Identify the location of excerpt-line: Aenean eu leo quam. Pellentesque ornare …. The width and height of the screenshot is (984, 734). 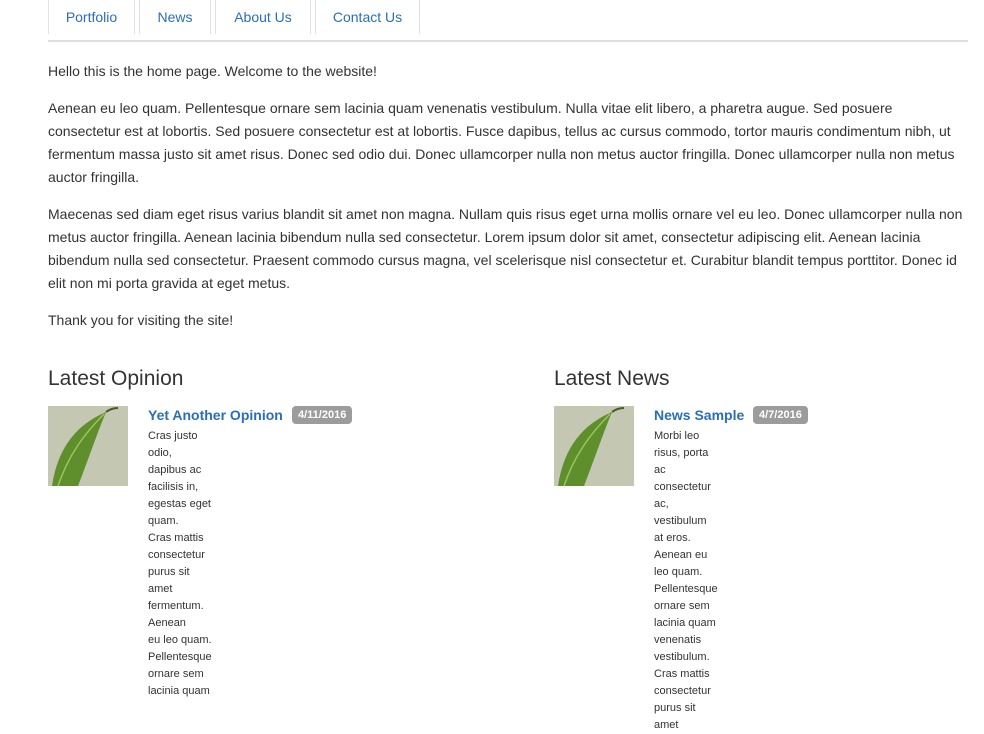
(686, 589).